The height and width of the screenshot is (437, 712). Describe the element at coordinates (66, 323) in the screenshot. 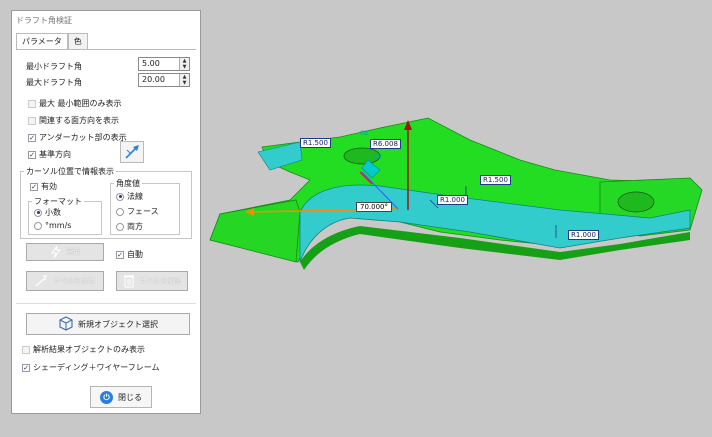

I see `cube-select-icon` at that location.